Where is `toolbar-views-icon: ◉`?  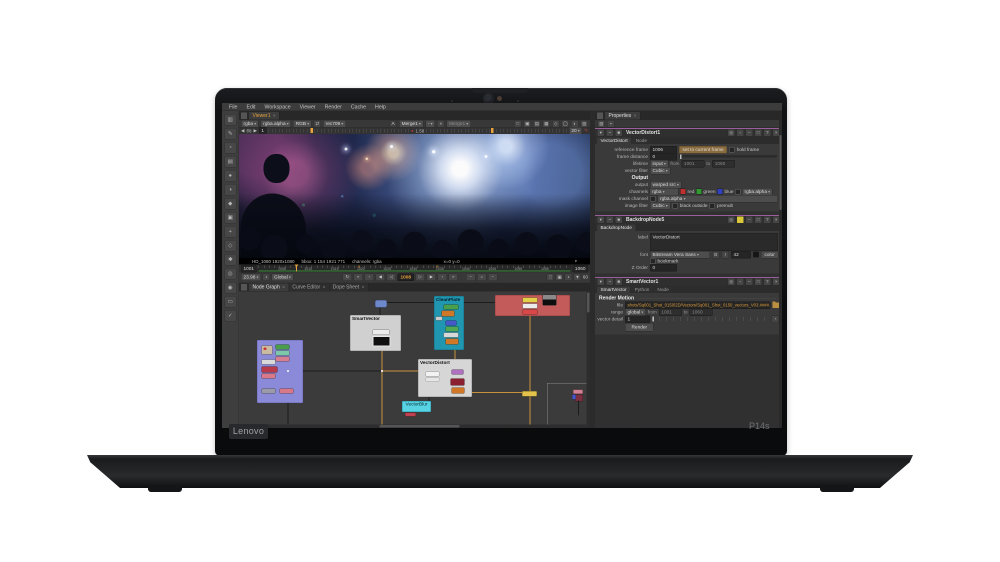
toolbar-views-icon: ◉ is located at coordinates (230, 288).